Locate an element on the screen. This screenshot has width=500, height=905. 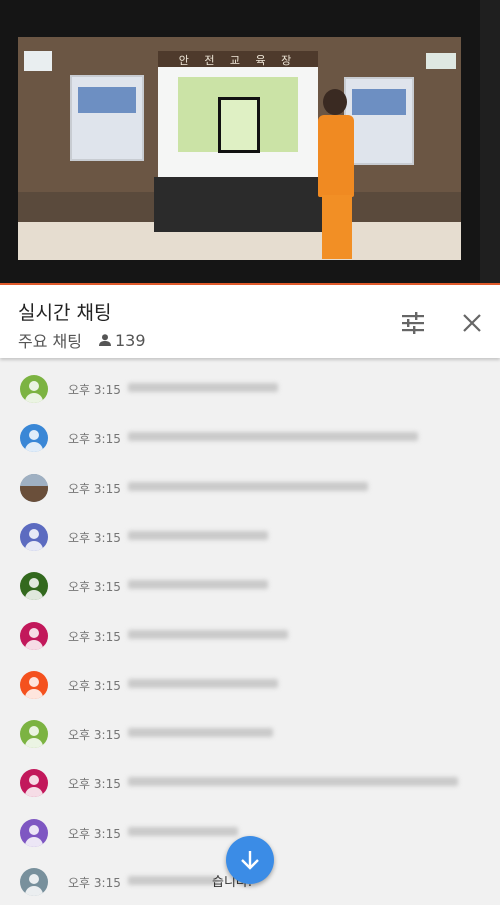
presenter-head is located at coordinates (335, 102).